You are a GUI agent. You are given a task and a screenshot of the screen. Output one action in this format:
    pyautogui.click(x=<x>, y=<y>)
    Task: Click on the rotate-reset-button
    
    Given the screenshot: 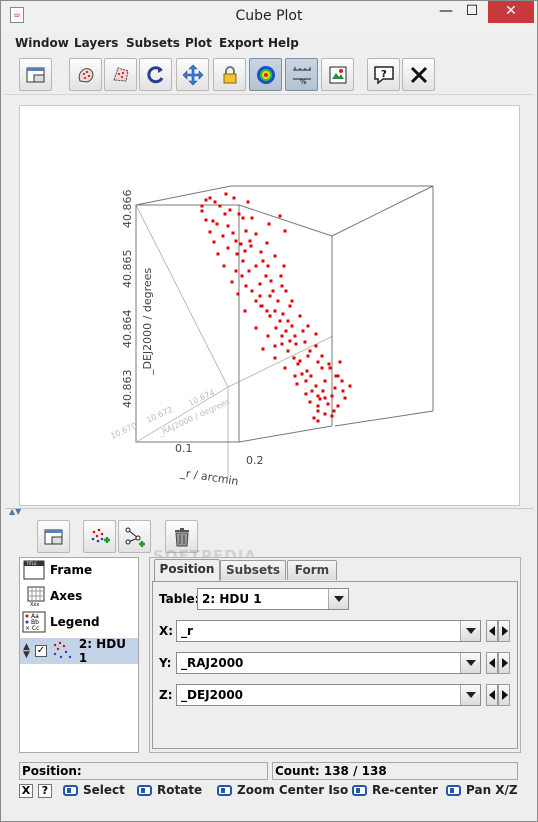 What is the action you would take?
    pyautogui.click(x=155, y=74)
    